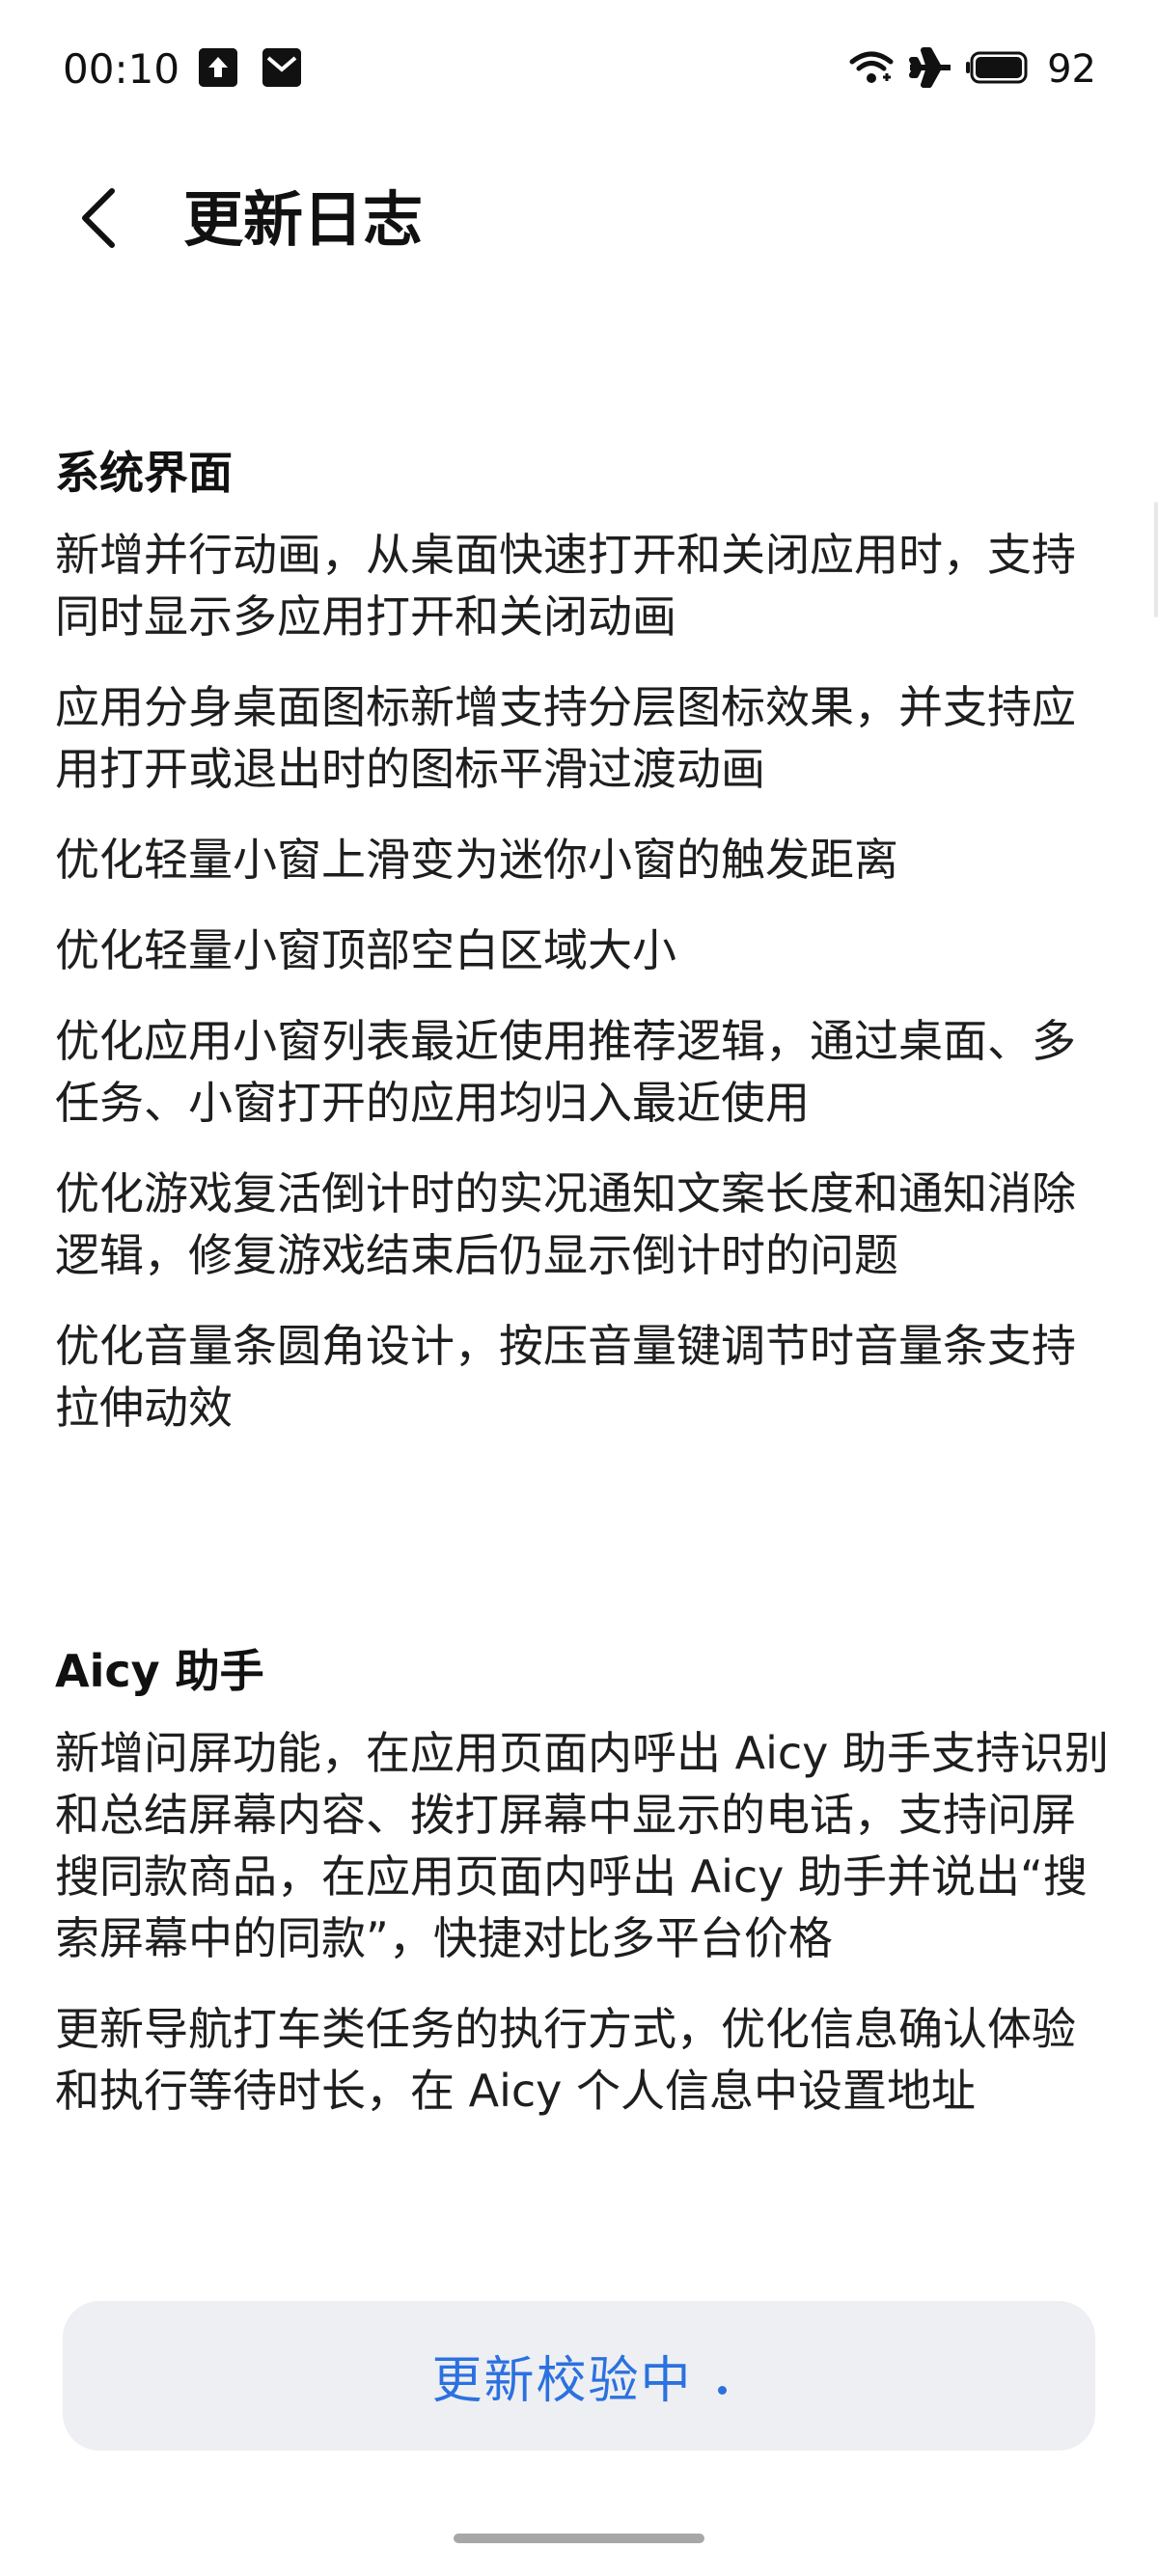 The image size is (1158, 2576). I want to click on update-check-label: 更新校验中, so click(562, 2381).